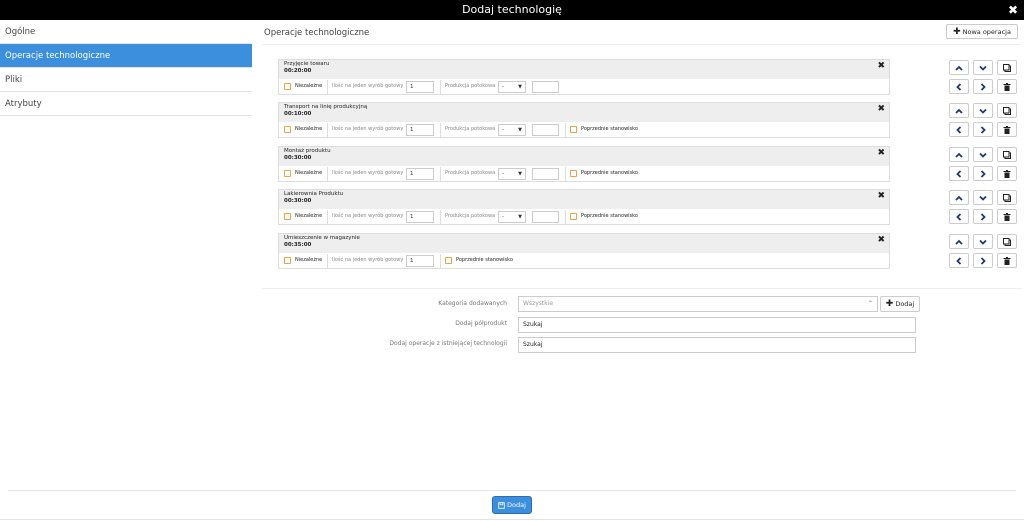  Describe the element at coordinates (584, 69) in the screenshot. I see `operation-header: Przyjęcie towaru 00:20:00 ✖` at that location.